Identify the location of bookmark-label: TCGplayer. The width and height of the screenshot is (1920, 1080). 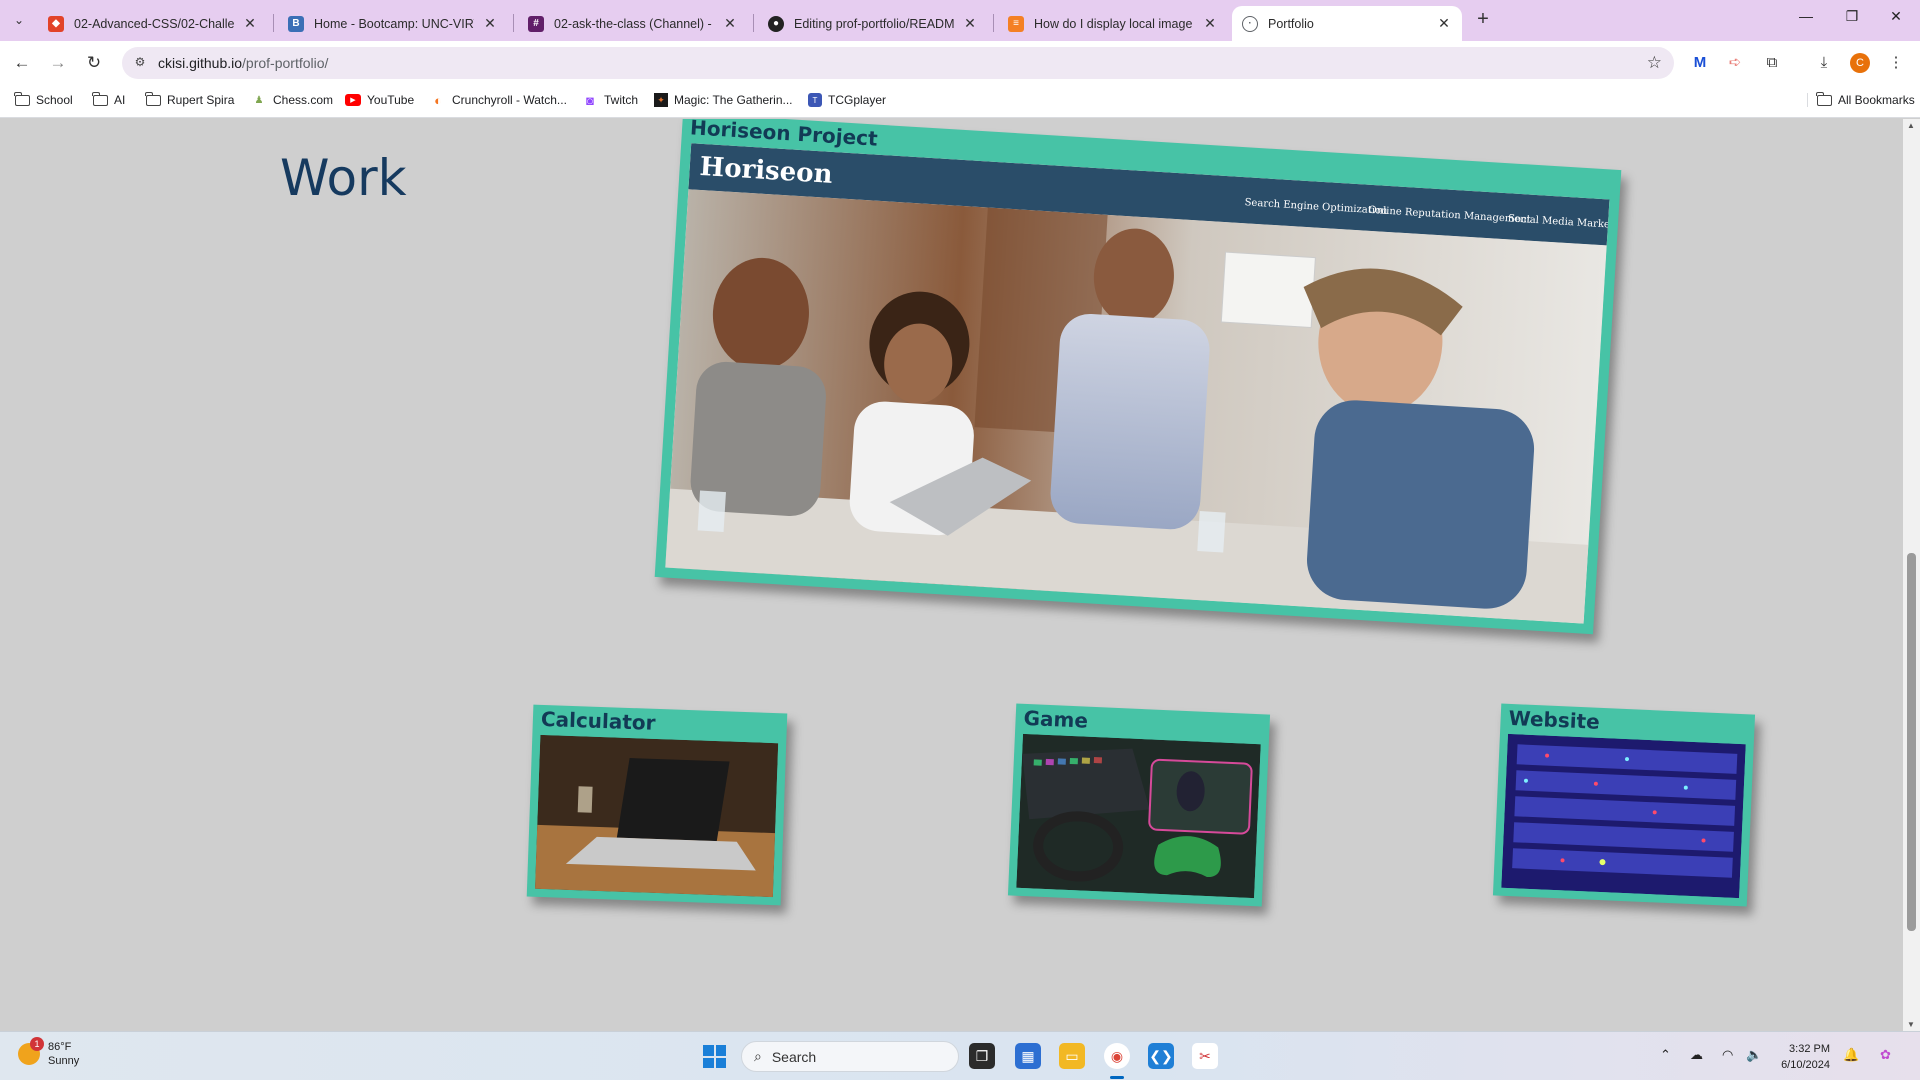
(857, 100).